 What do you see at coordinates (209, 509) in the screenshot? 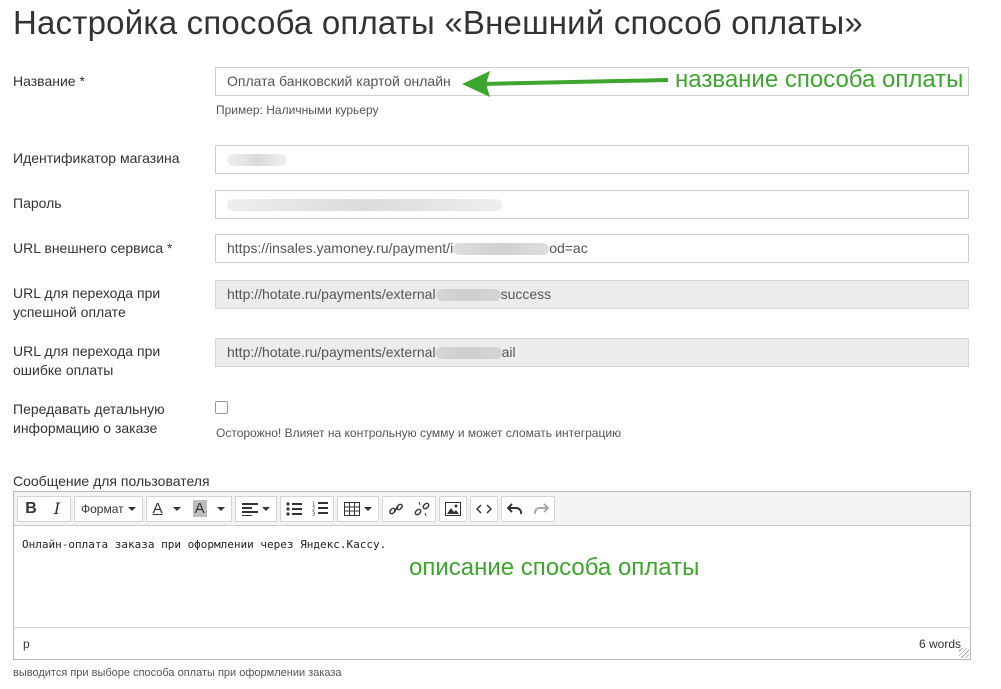
I see `background-color-icon: A` at bounding box center [209, 509].